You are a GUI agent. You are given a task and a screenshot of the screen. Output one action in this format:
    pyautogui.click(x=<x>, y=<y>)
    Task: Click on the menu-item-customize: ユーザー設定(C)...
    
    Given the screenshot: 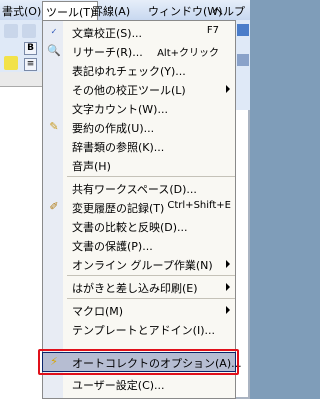 What is the action you would take?
    pyautogui.click(x=139, y=384)
    